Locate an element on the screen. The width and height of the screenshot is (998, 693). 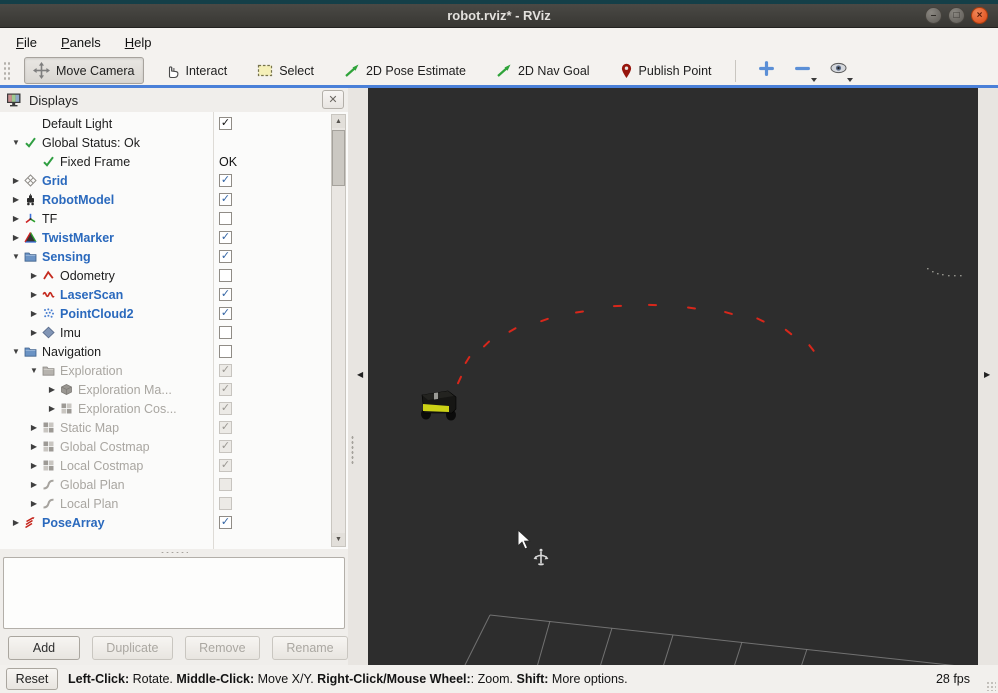
tool-2d-nav-goal: 2D Nav Goal is located at coordinates (543, 70).